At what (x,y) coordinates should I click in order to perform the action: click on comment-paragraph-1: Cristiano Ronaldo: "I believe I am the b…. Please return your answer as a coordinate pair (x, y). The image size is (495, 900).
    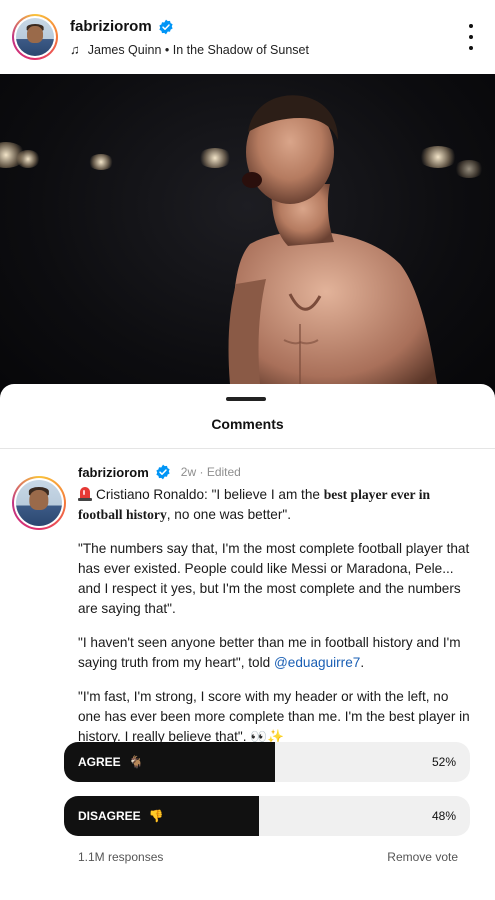
    Looking at the image, I should click on (254, 504).